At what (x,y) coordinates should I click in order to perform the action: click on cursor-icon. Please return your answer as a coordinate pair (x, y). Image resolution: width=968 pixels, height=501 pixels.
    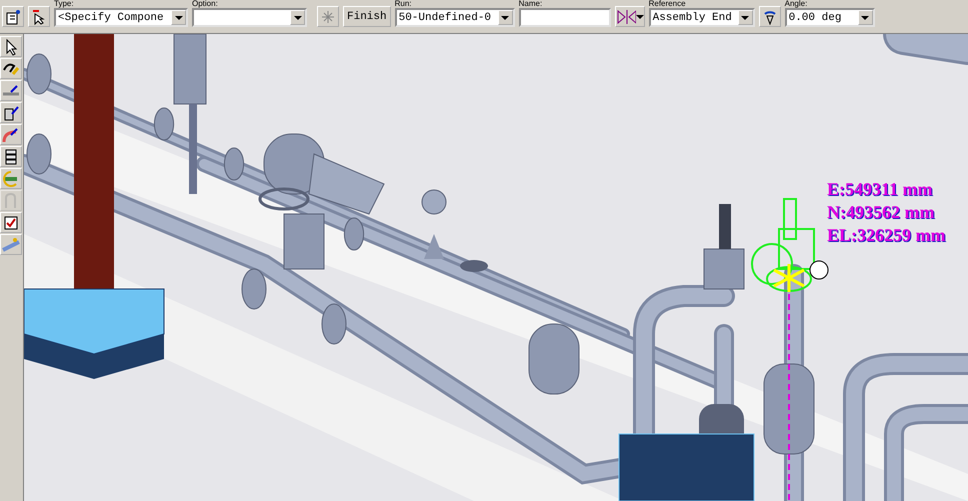
    Looking at the image, I should click on (39, 16).